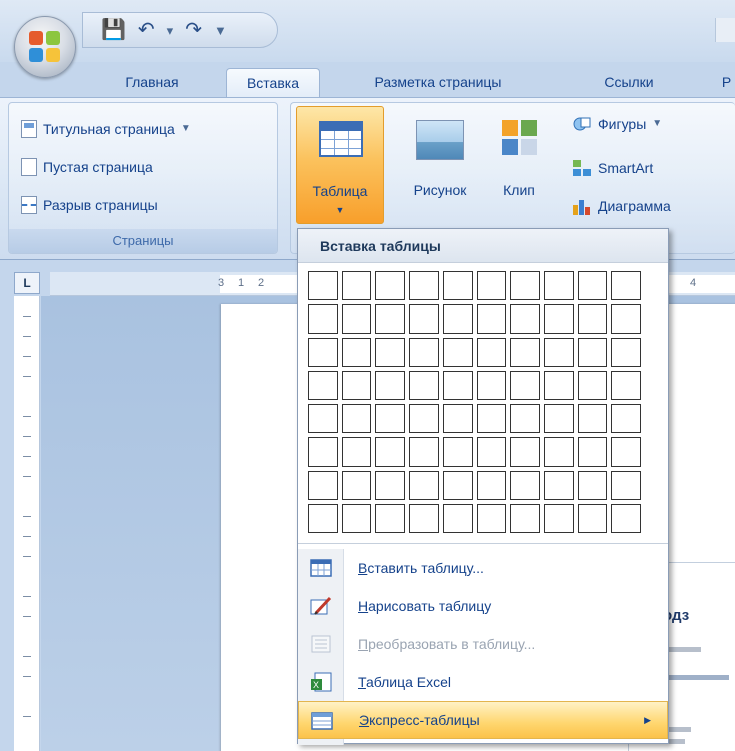 The width and height of the screenshot is (735, 751). I want to click on tab-references: Ссылки, so click(629, 83).